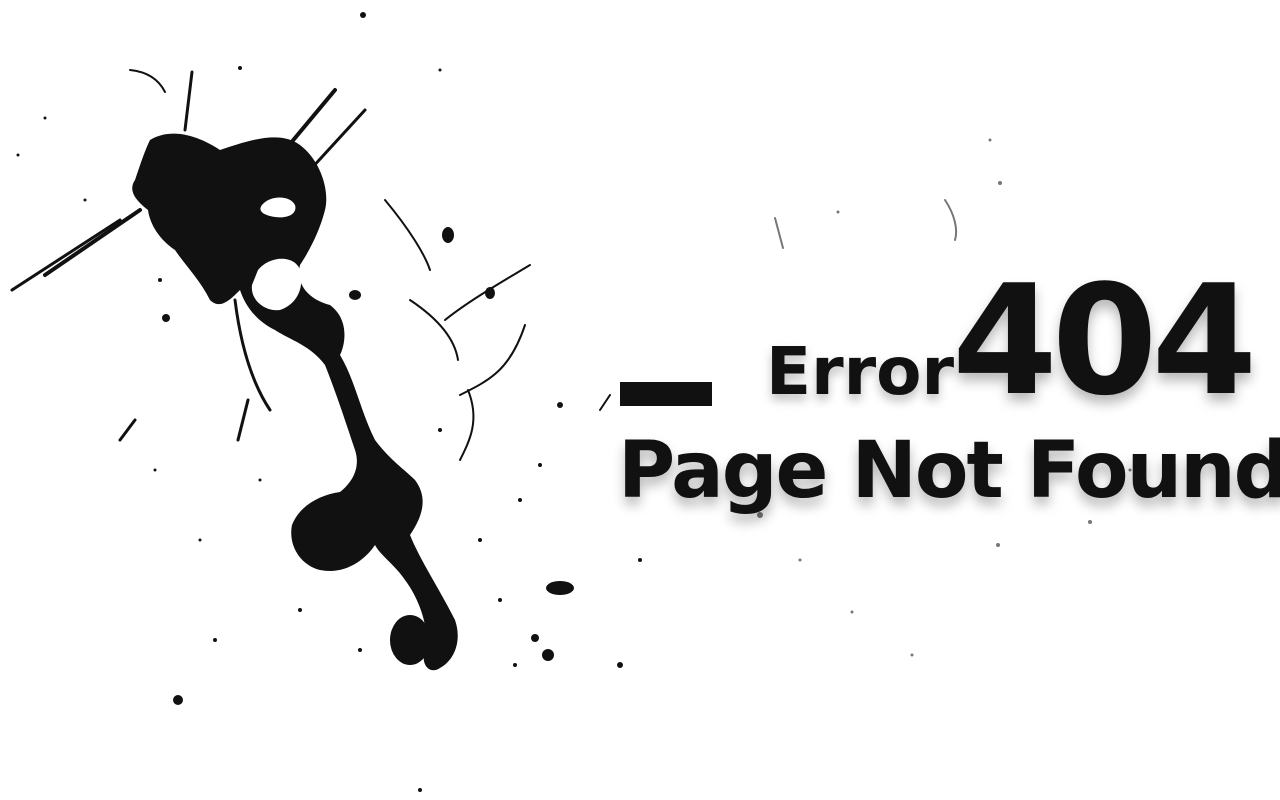 The height and width of the screenshot is (800, 1280). I want to click on decorative-dash, so click(666, 394).